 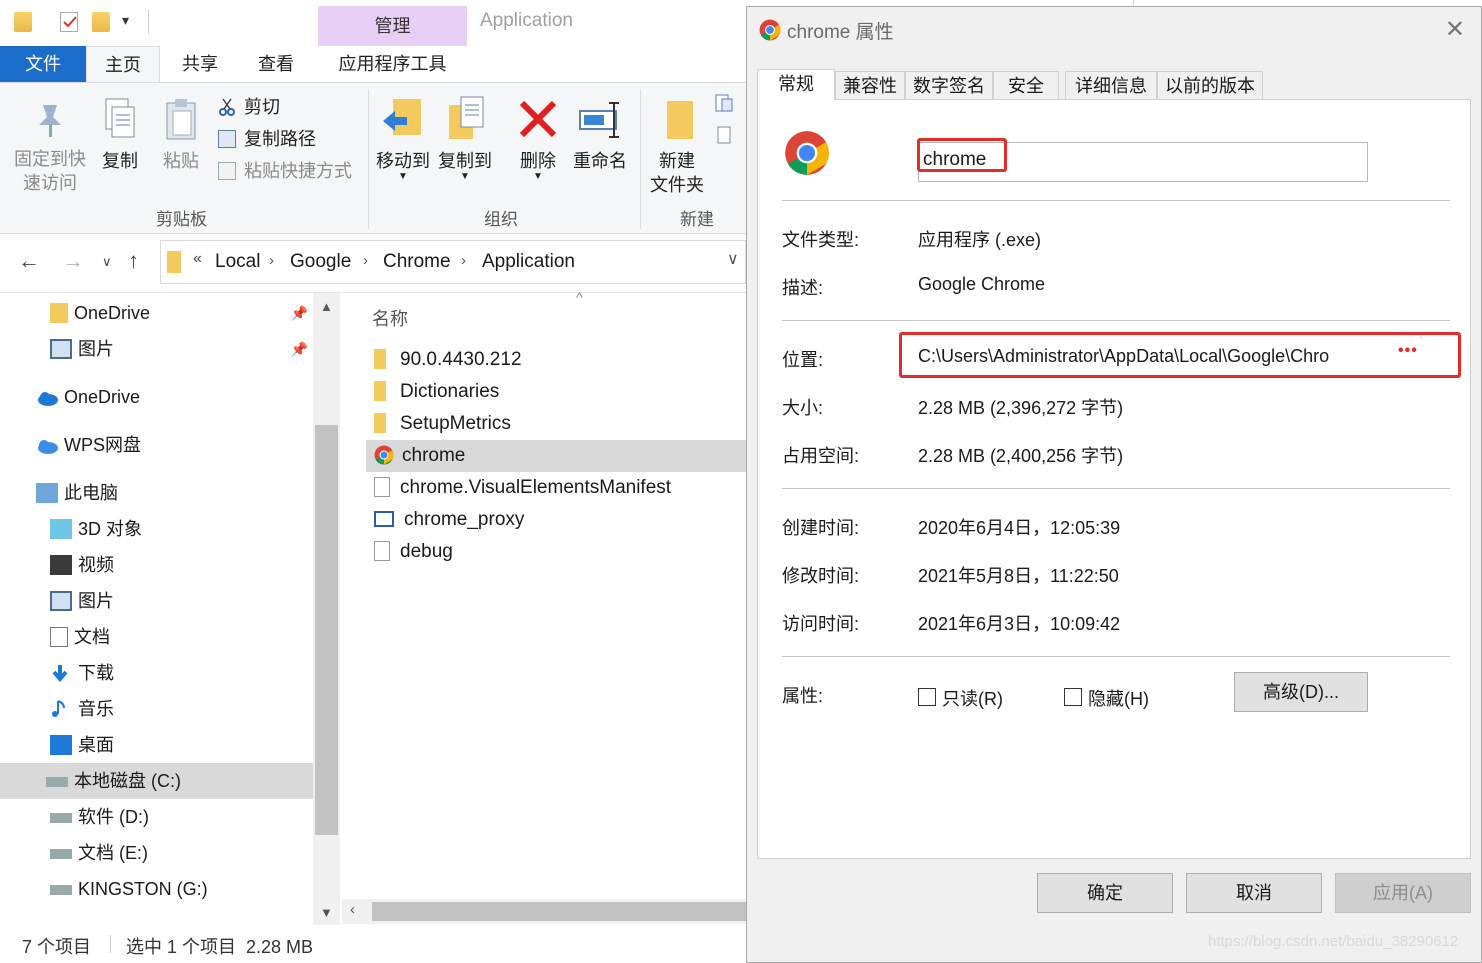 What do you see at coordinates (677, 146) in the screenshot?
I see `new-folder-button: 新建 文件夹` at bounding box center [677, 146].